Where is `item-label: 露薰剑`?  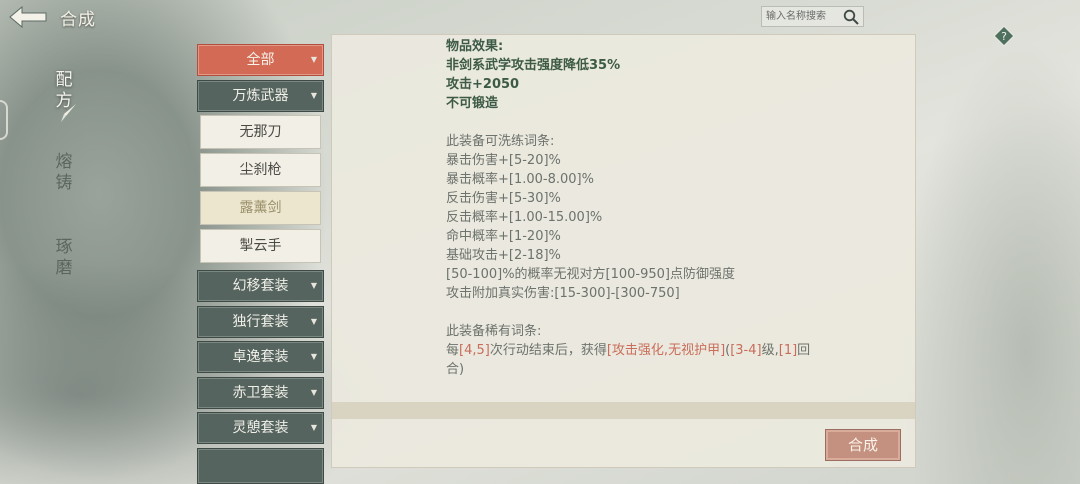
item-label: 露薰剑 is located at coordinates (260, 208).